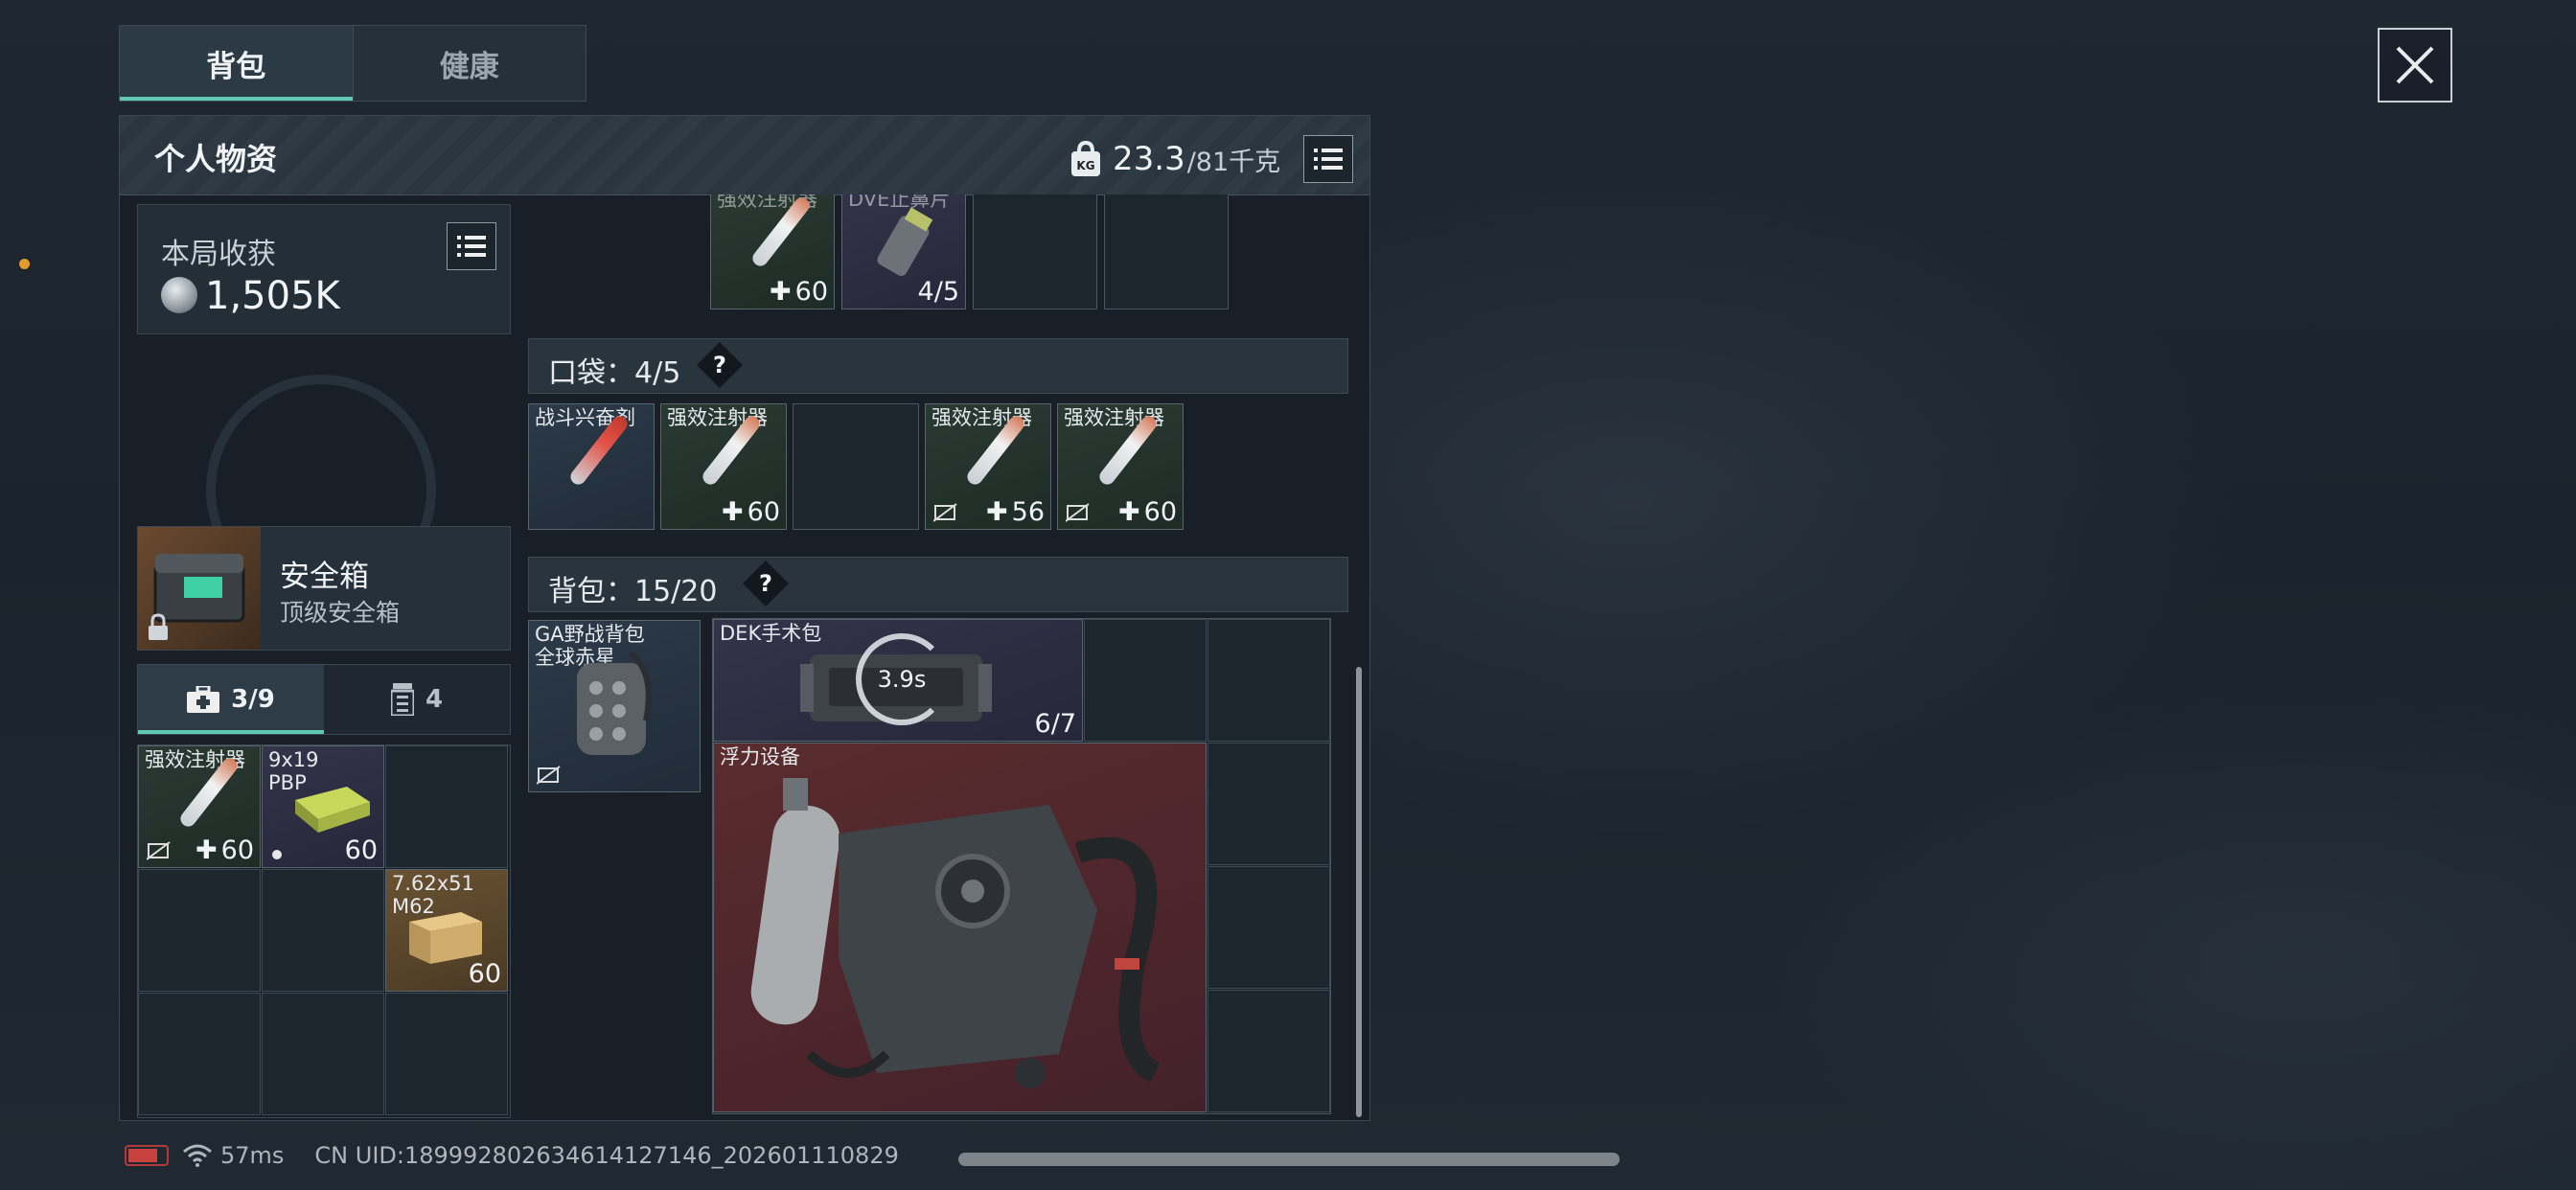 The width and height of the screenshot is (2576, 1190). I want to click on tab-safe-medical: 3/9, so click(231, 700).